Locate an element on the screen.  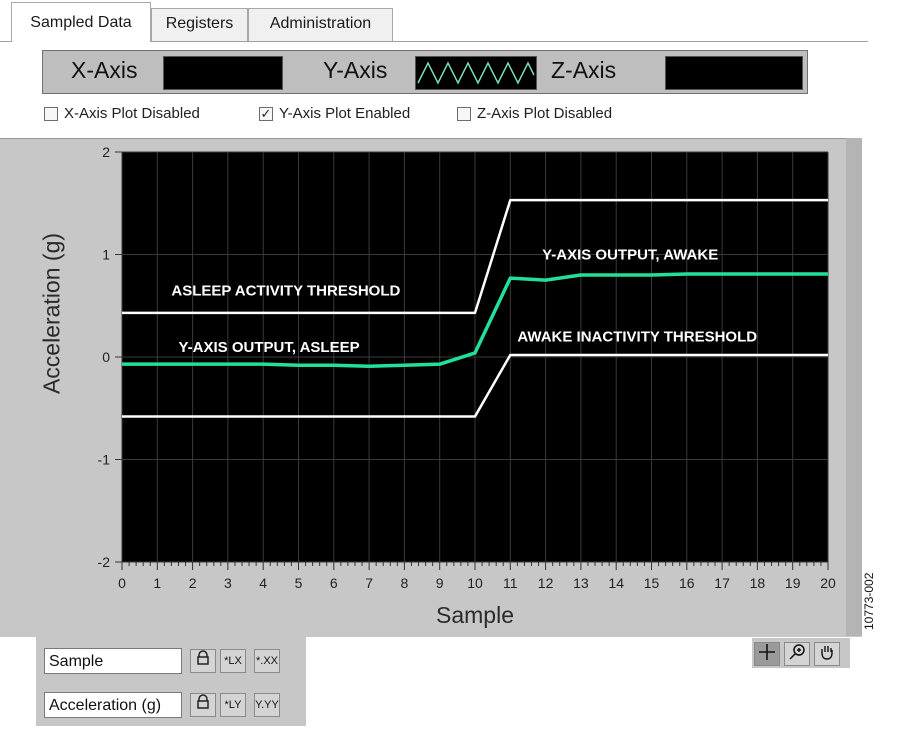
annotation-label-1: ASLEEP ACTIVITY THRESHOLD is located at coordinates (285, 291).